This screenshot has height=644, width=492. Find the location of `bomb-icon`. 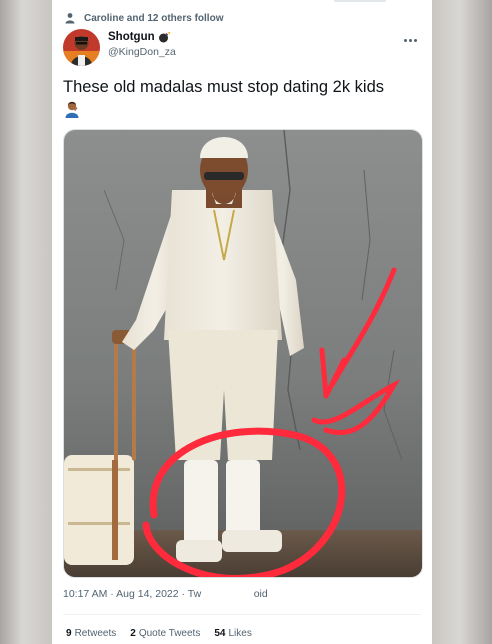

bomb-icon is located at coordinates (164, 37).